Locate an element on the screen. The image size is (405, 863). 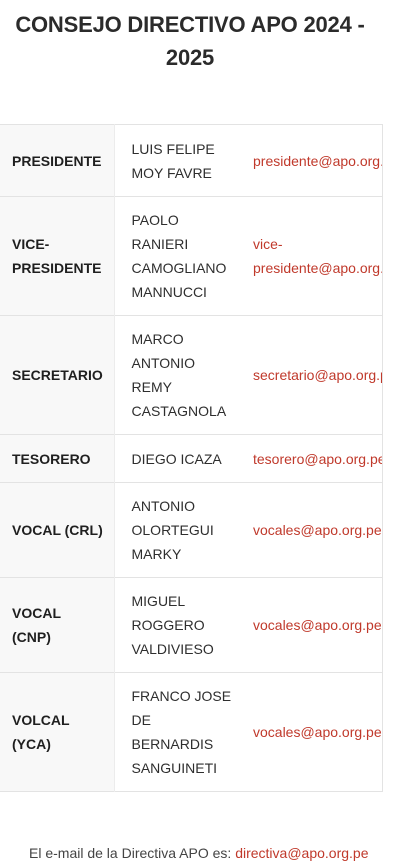
email-cell: tesorero@apo.org.pe is located at coordinates (309, 458).